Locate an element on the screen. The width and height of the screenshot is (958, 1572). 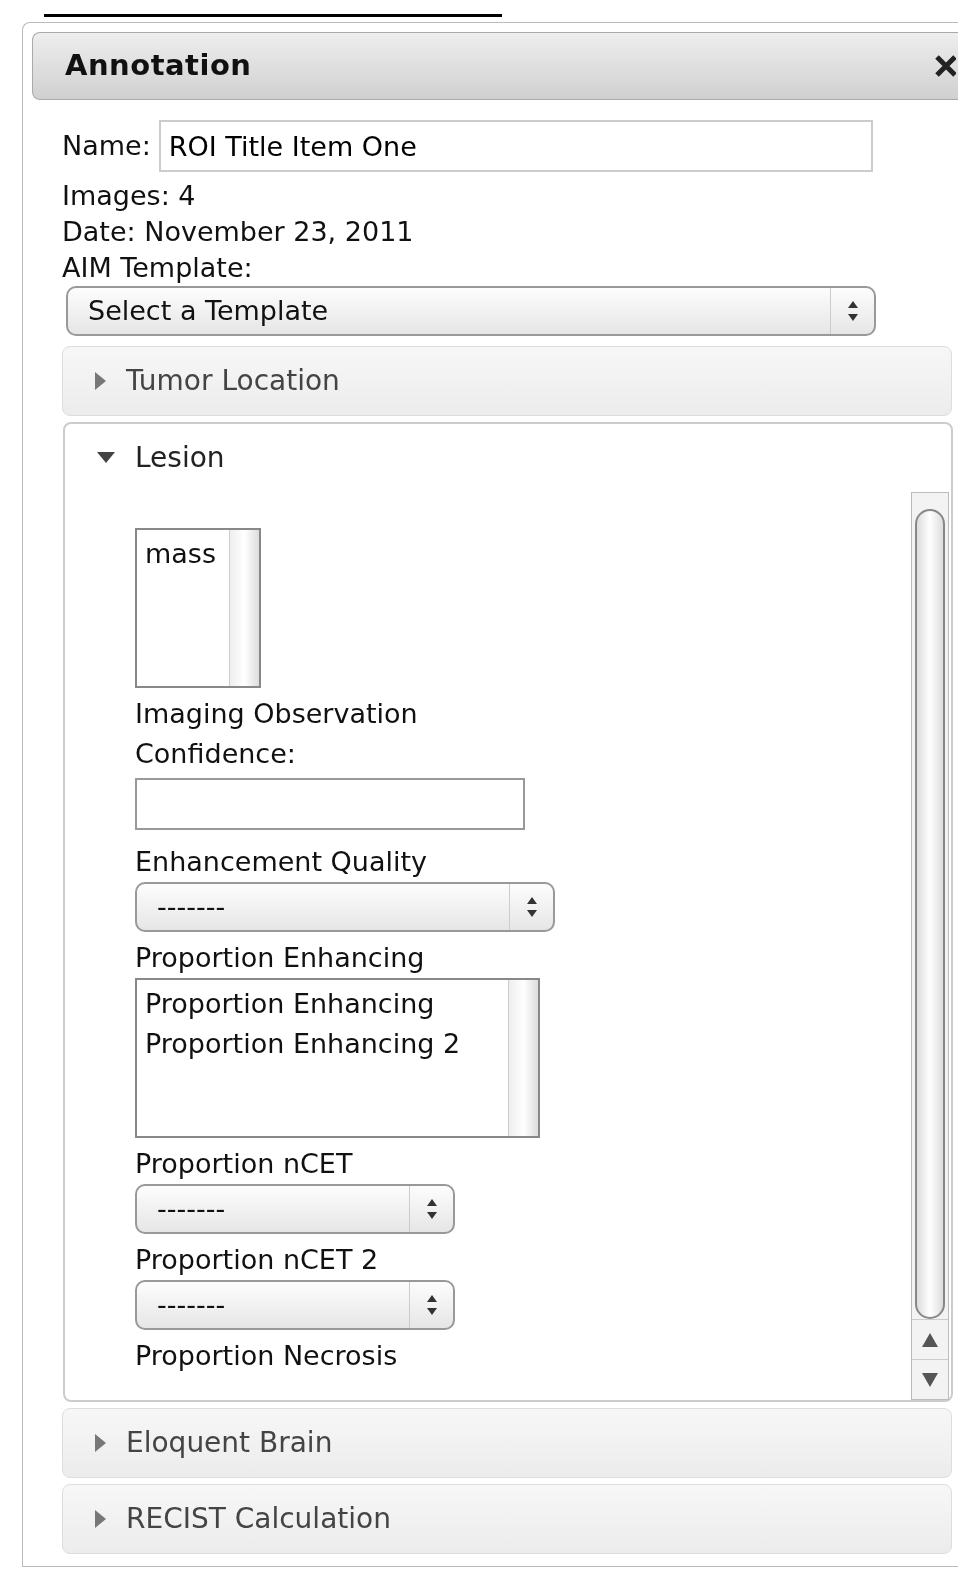
close-icon is located at coordinates (945, 66).